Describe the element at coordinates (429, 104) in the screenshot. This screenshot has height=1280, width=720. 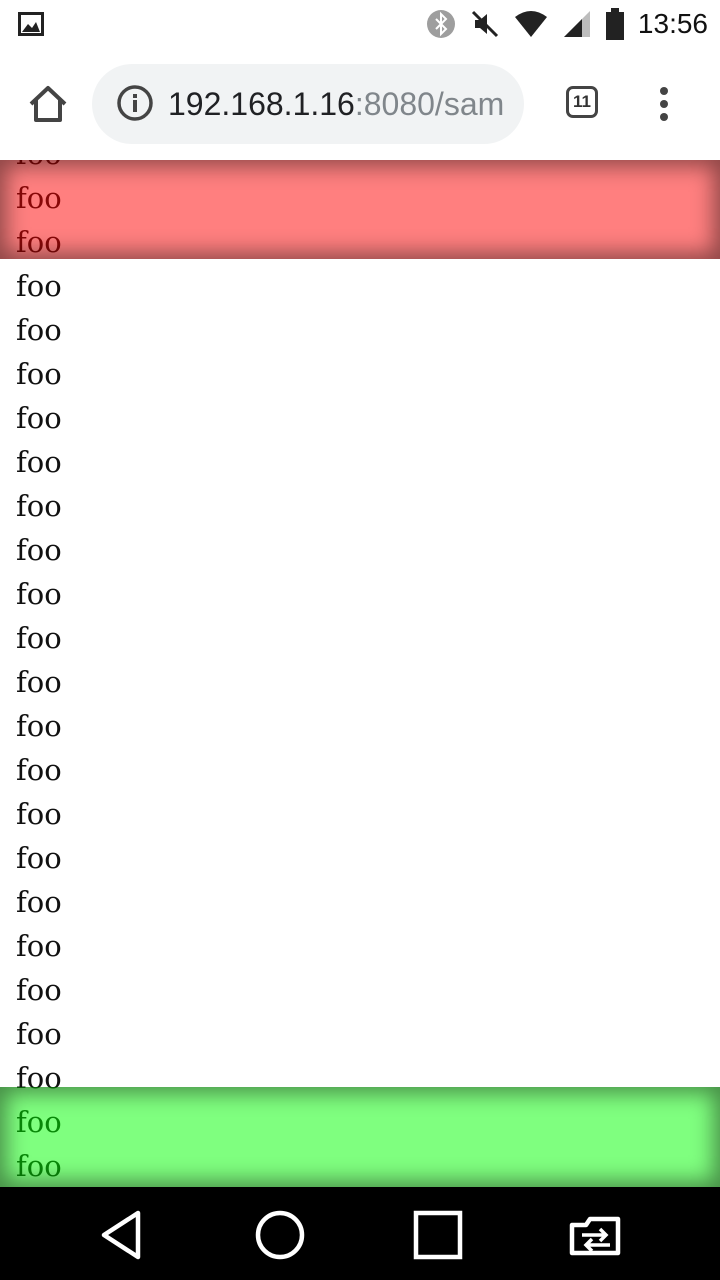
I see `url-path: :8080/sam` at that location.